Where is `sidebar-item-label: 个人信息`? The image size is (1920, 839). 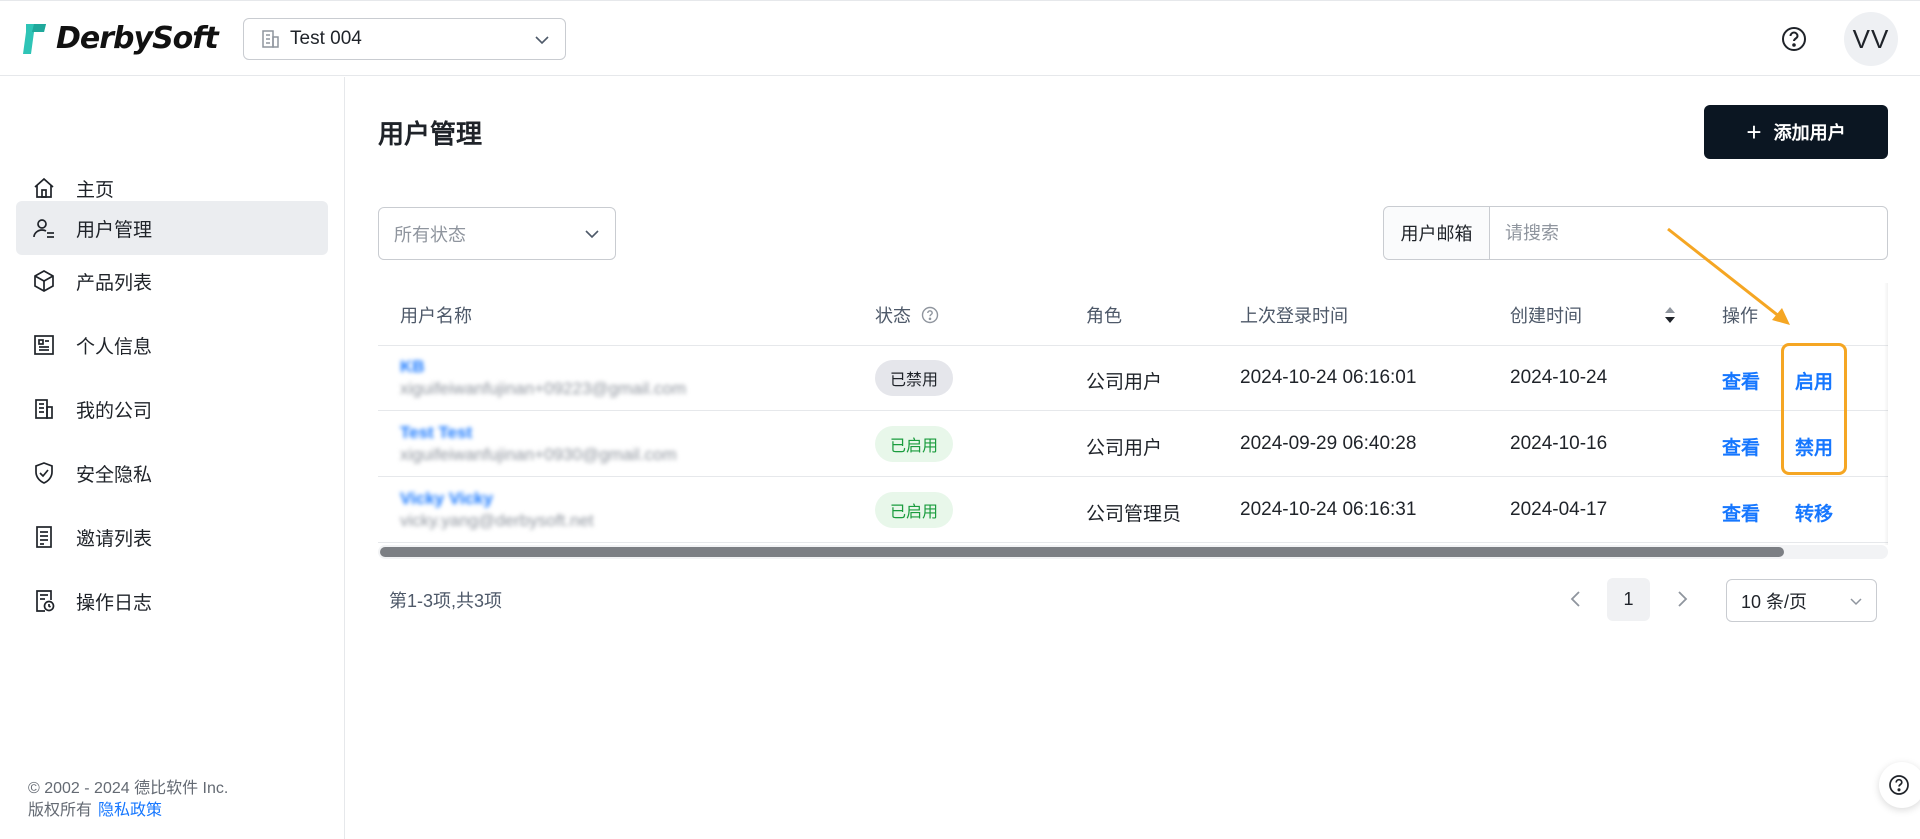
sidebar-item-label: 个人信息 is located at coordinates (114, 347).